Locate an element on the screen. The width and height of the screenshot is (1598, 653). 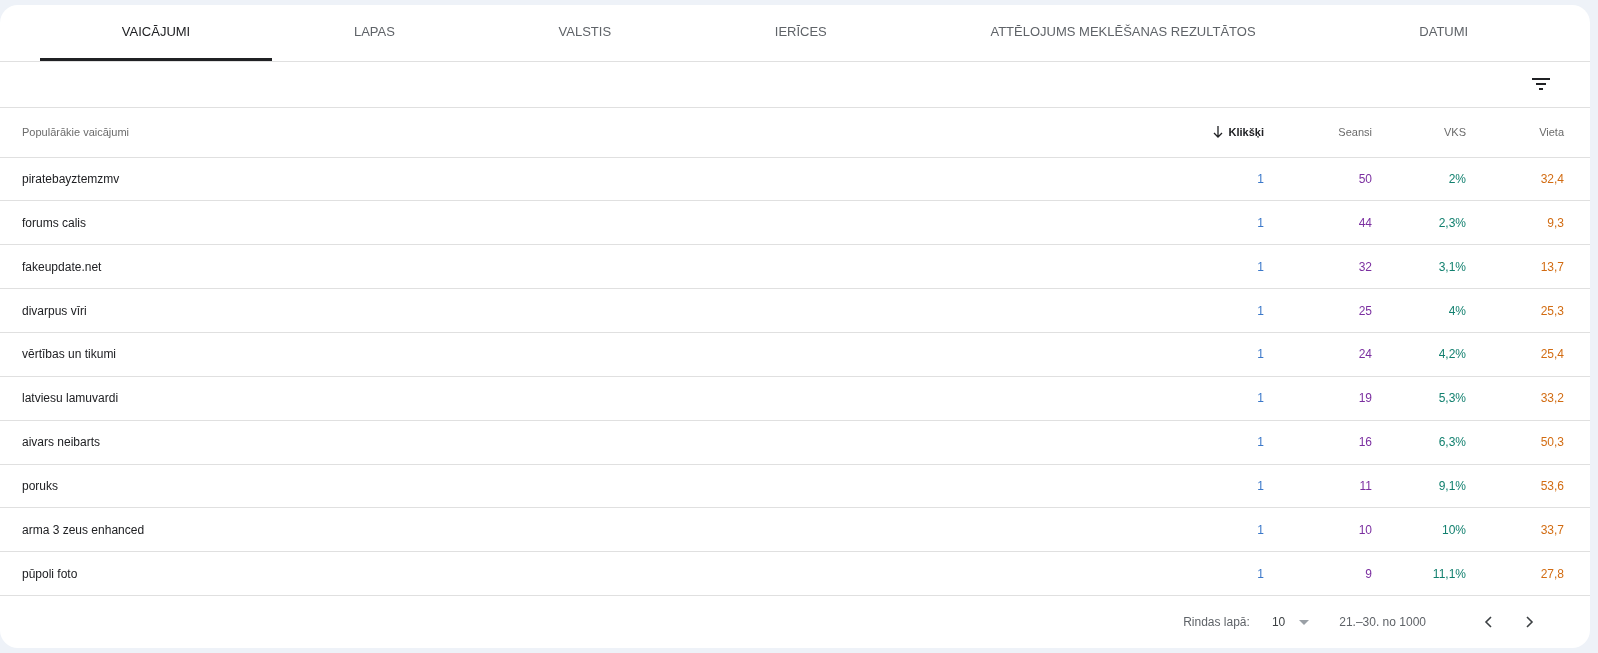
table-cell-text: fakeupdate.net is located at coordinates (62, 266).